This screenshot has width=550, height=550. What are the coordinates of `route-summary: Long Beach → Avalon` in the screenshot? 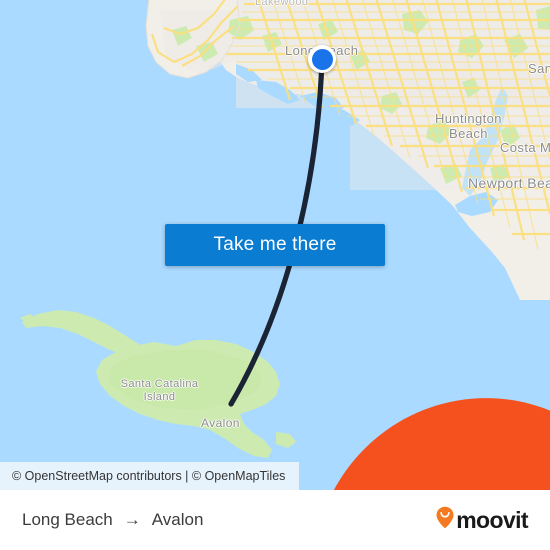 It's located at (112, 520).